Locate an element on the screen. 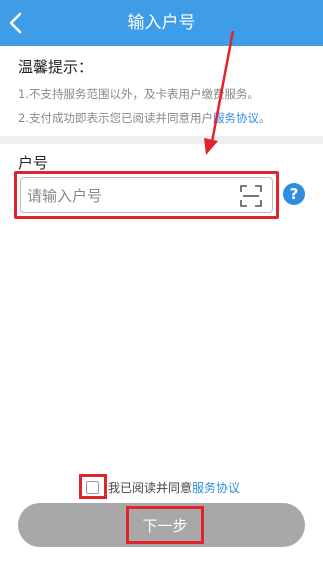 This screenshot has width=323, height=562. tip-line-1: 1.不支持服务范围以外，及卡表用户缴费服务。 is located at coordinates (138, 94).